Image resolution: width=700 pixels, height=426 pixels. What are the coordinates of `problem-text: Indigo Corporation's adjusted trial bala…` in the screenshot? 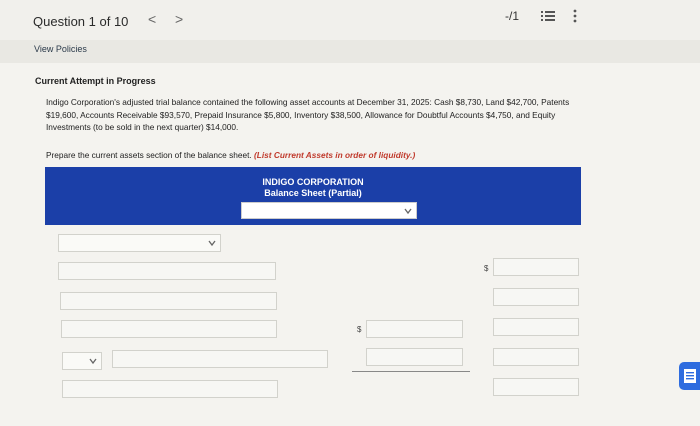 It's located at (308, 114).